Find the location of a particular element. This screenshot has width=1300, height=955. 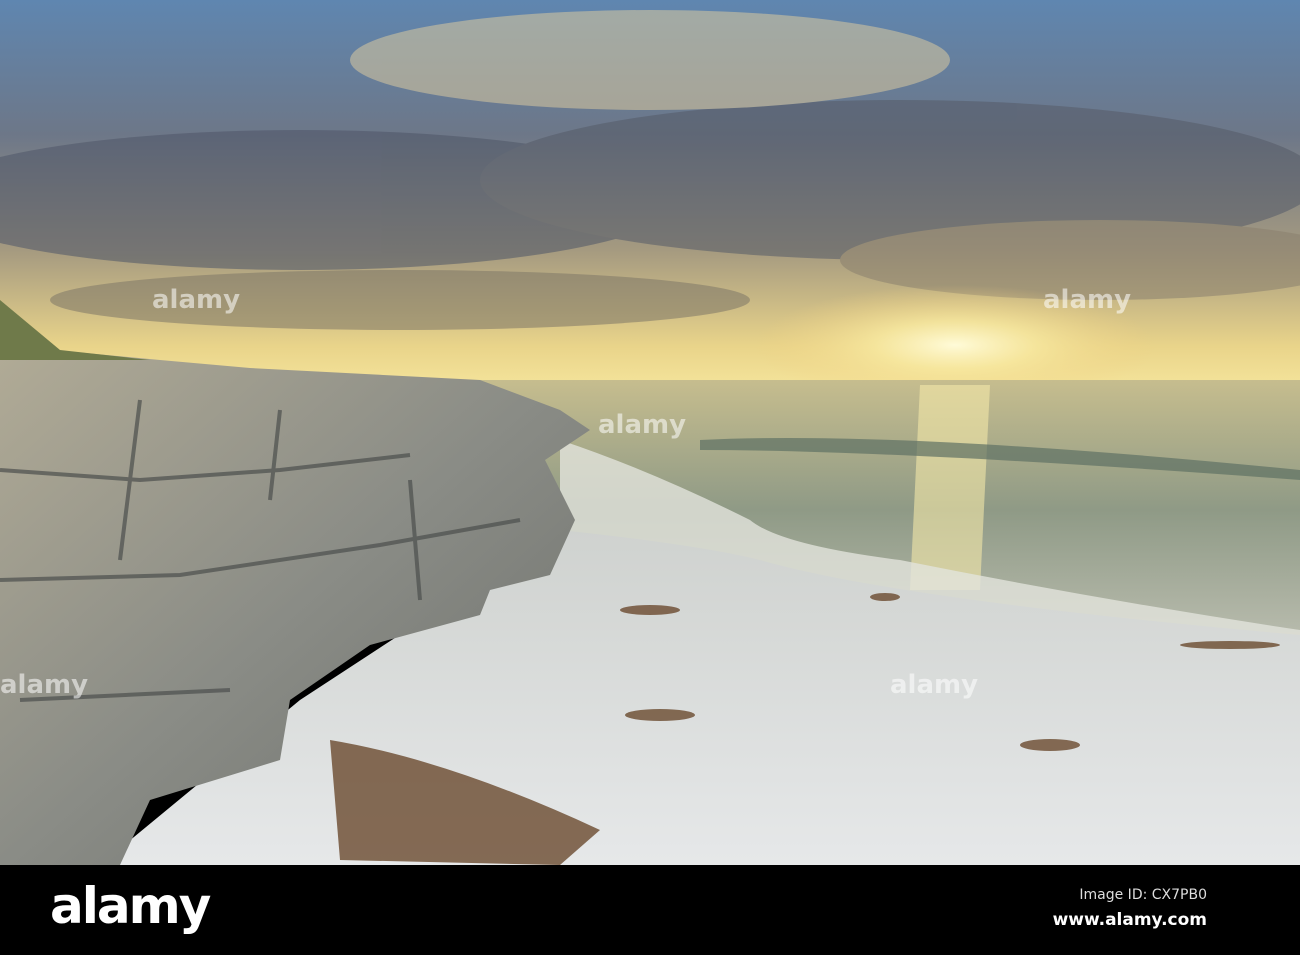

alamy-logo: alamy is located at coordinates (130, 906).